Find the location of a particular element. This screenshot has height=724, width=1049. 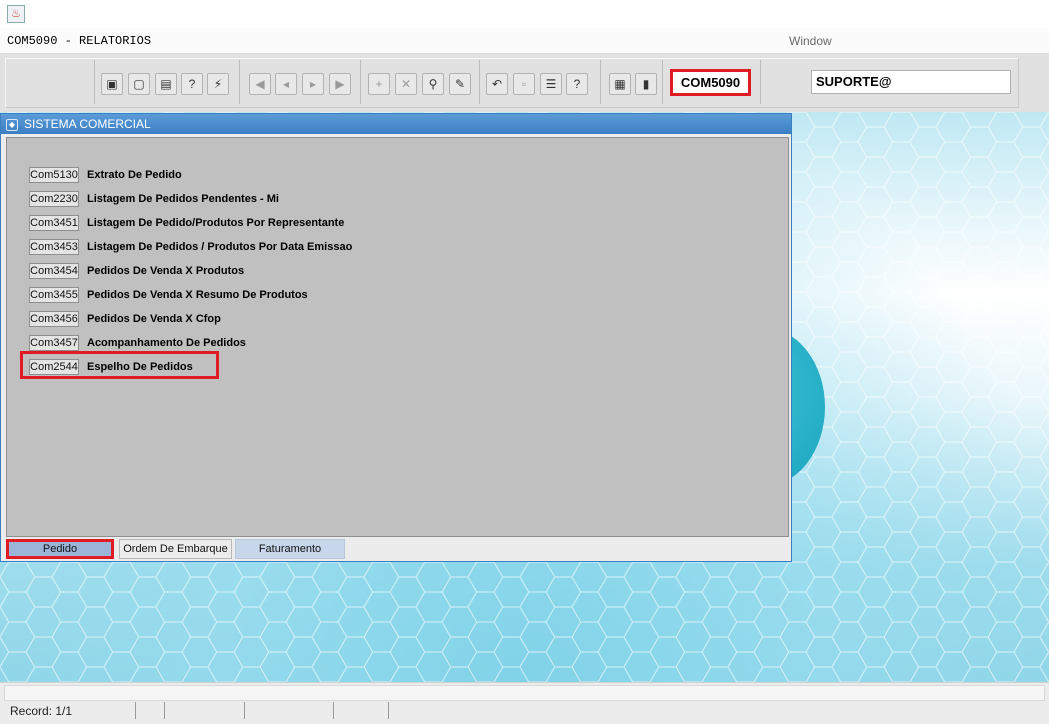

undo-icon: ↶ is located at coordinates (497, 84).